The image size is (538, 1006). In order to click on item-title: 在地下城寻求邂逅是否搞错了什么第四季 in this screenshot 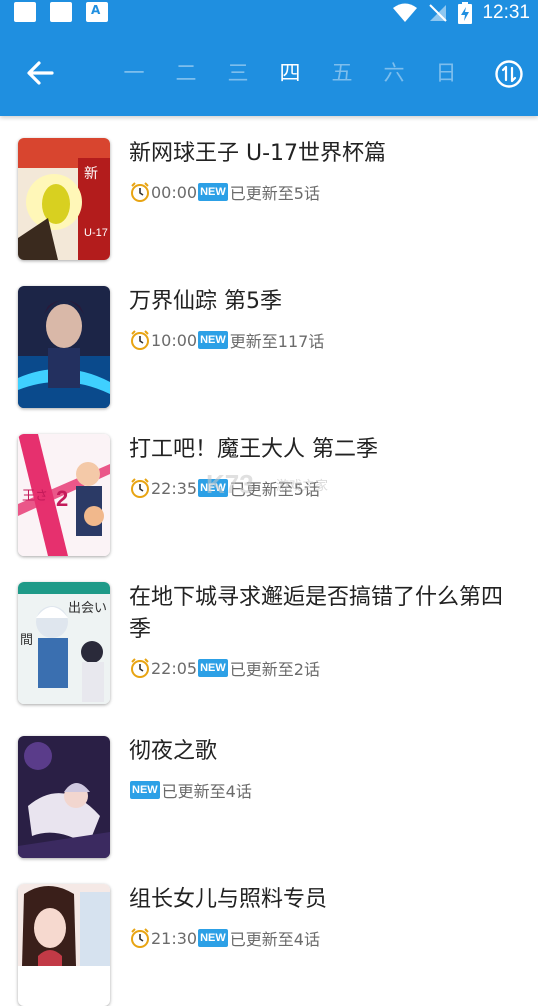, I will do `click(316, 613)`.